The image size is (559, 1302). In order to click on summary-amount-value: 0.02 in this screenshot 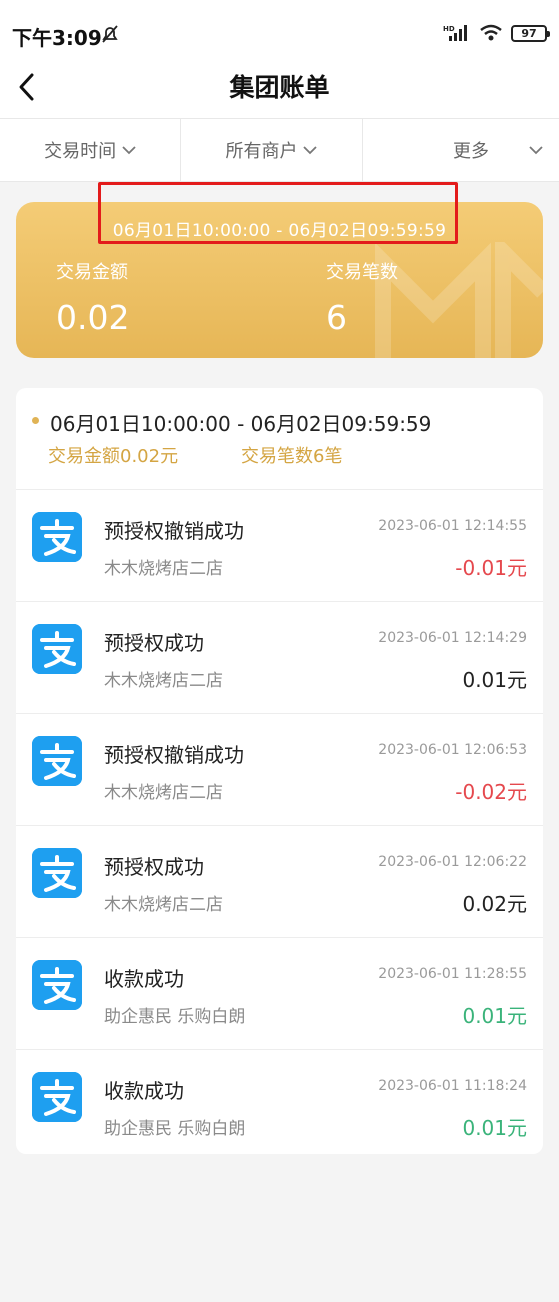, I will do `click(93, 317)`.